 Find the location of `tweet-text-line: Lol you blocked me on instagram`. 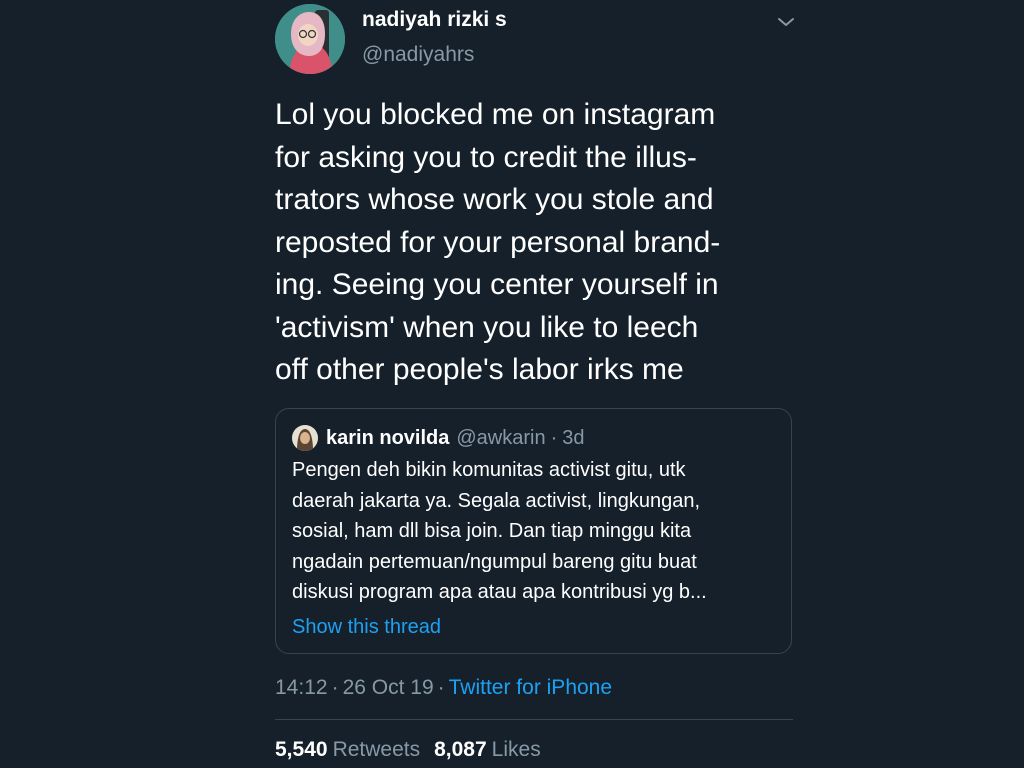

tweet-text-line: Lol you blocked me on instagram is located at coordinates (495, 114).